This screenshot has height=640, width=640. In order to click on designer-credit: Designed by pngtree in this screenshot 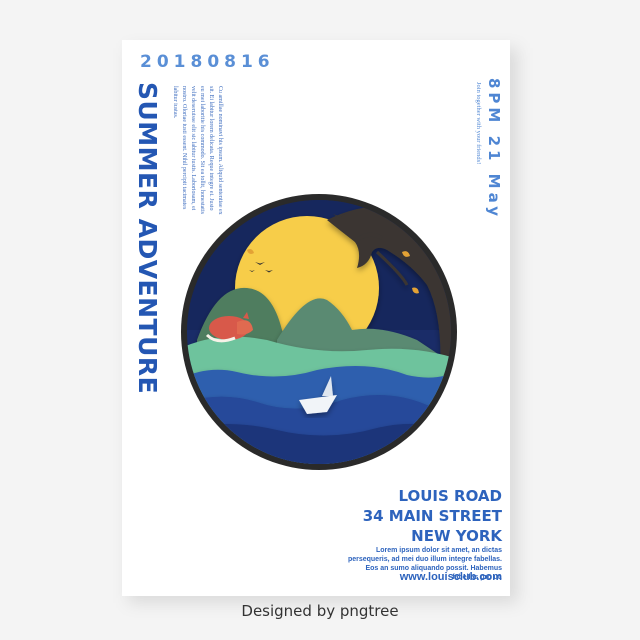, I will do `click(320, 611)`.